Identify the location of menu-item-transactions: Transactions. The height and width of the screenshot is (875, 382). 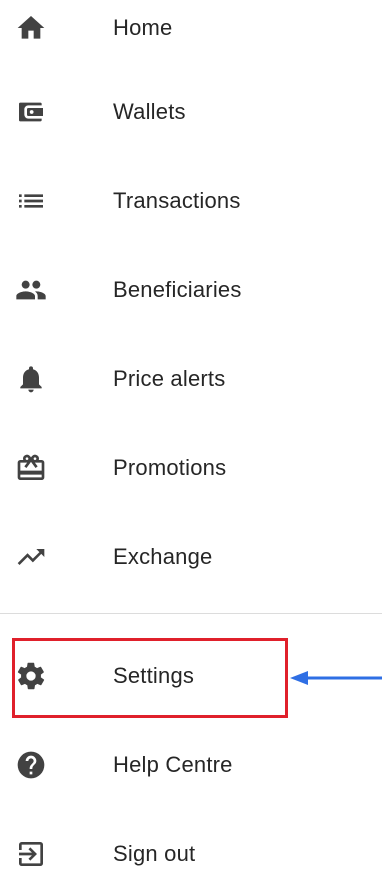
(191, 201).